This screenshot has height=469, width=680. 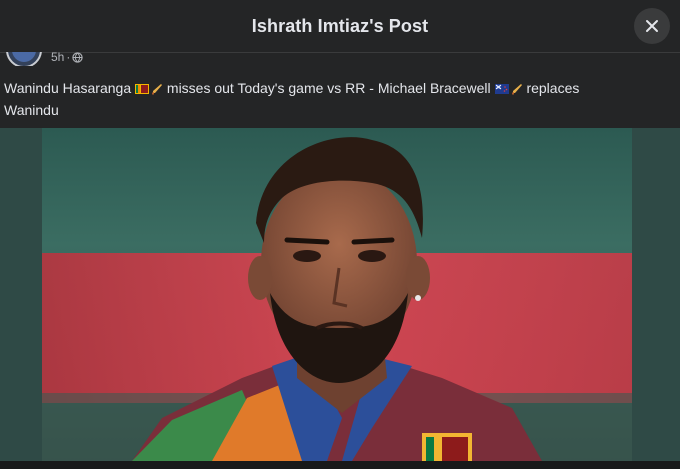 What do you see at coordinates (553, 88) in the screenshot?
I see `post-text-end: replaces` at bounding box center [553, 88].